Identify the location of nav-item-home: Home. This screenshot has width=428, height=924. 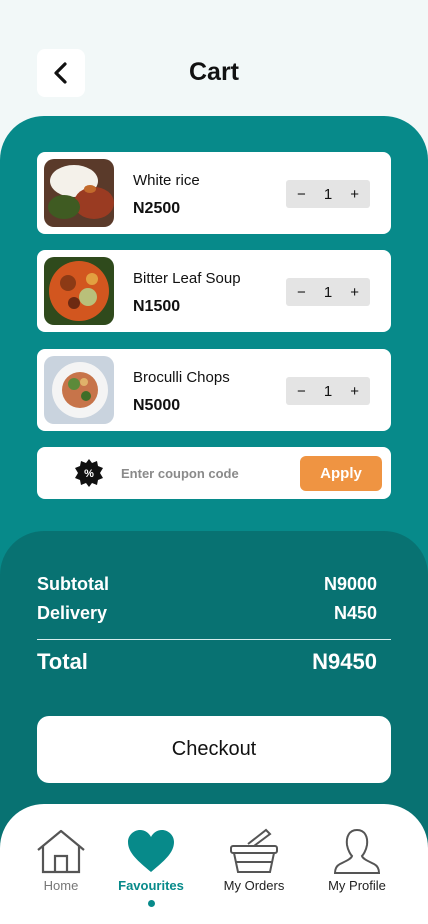
(61, 860).